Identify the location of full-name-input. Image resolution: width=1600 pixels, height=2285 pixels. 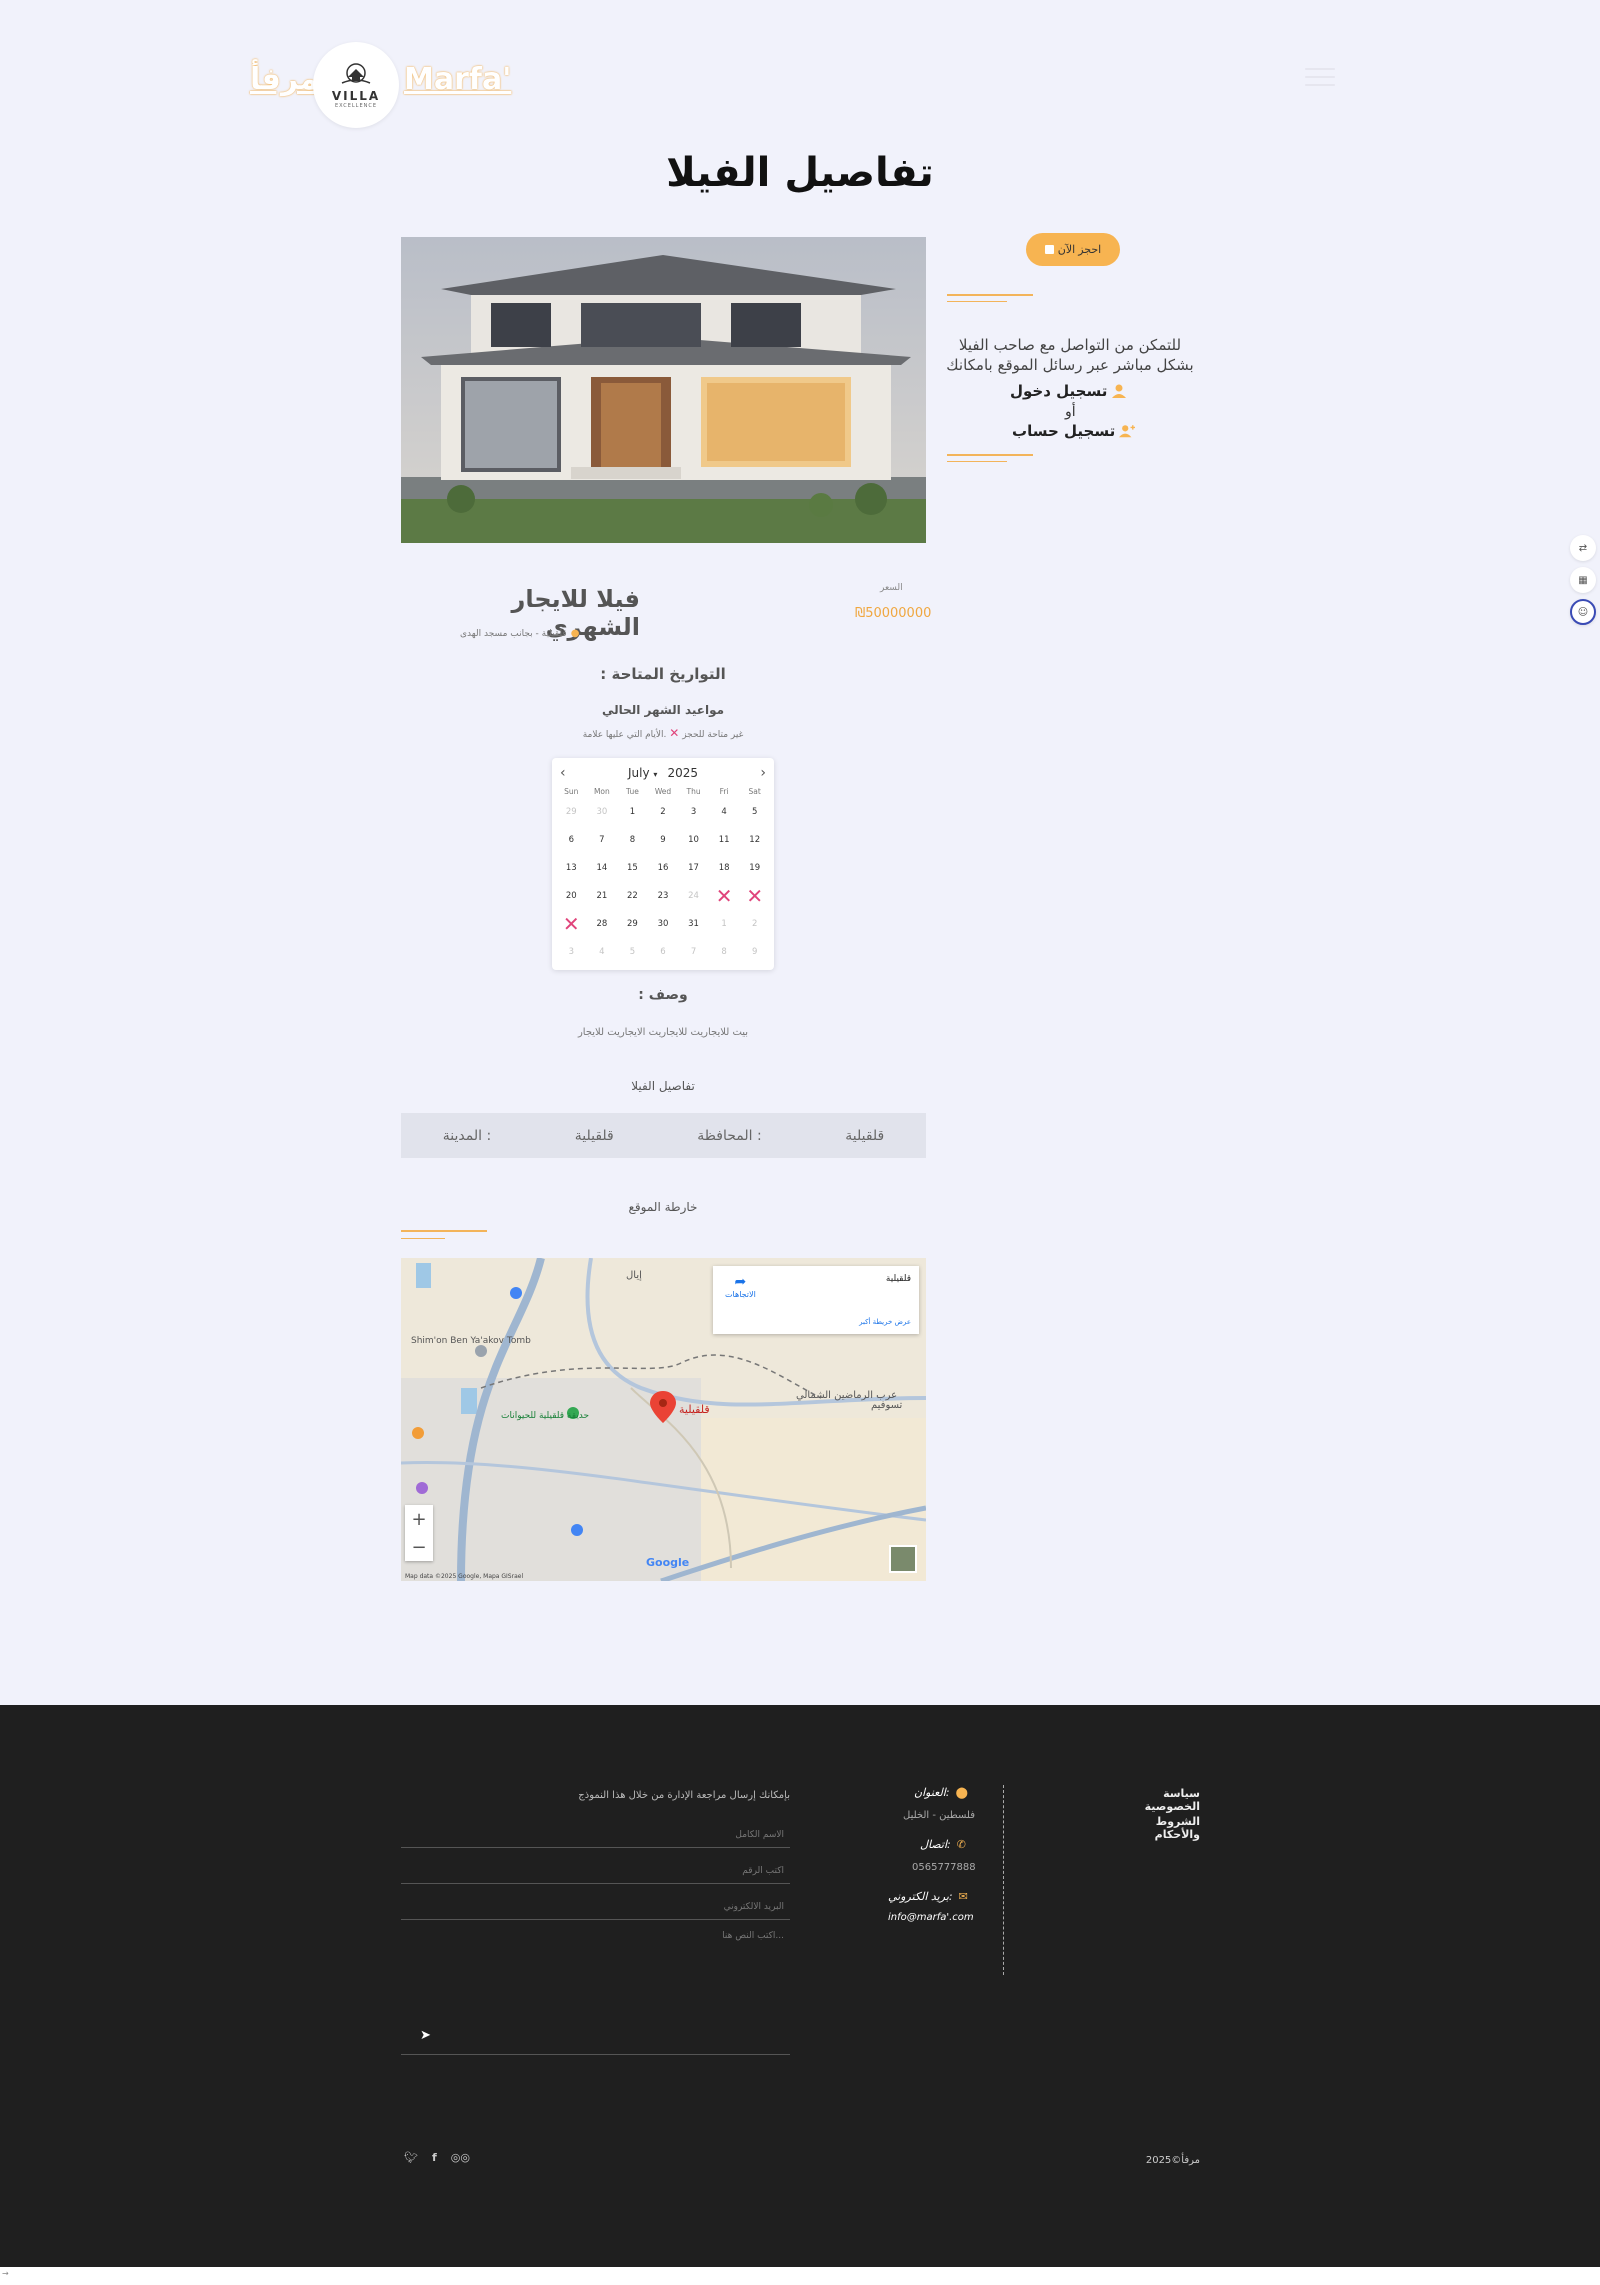
(595, 1835).